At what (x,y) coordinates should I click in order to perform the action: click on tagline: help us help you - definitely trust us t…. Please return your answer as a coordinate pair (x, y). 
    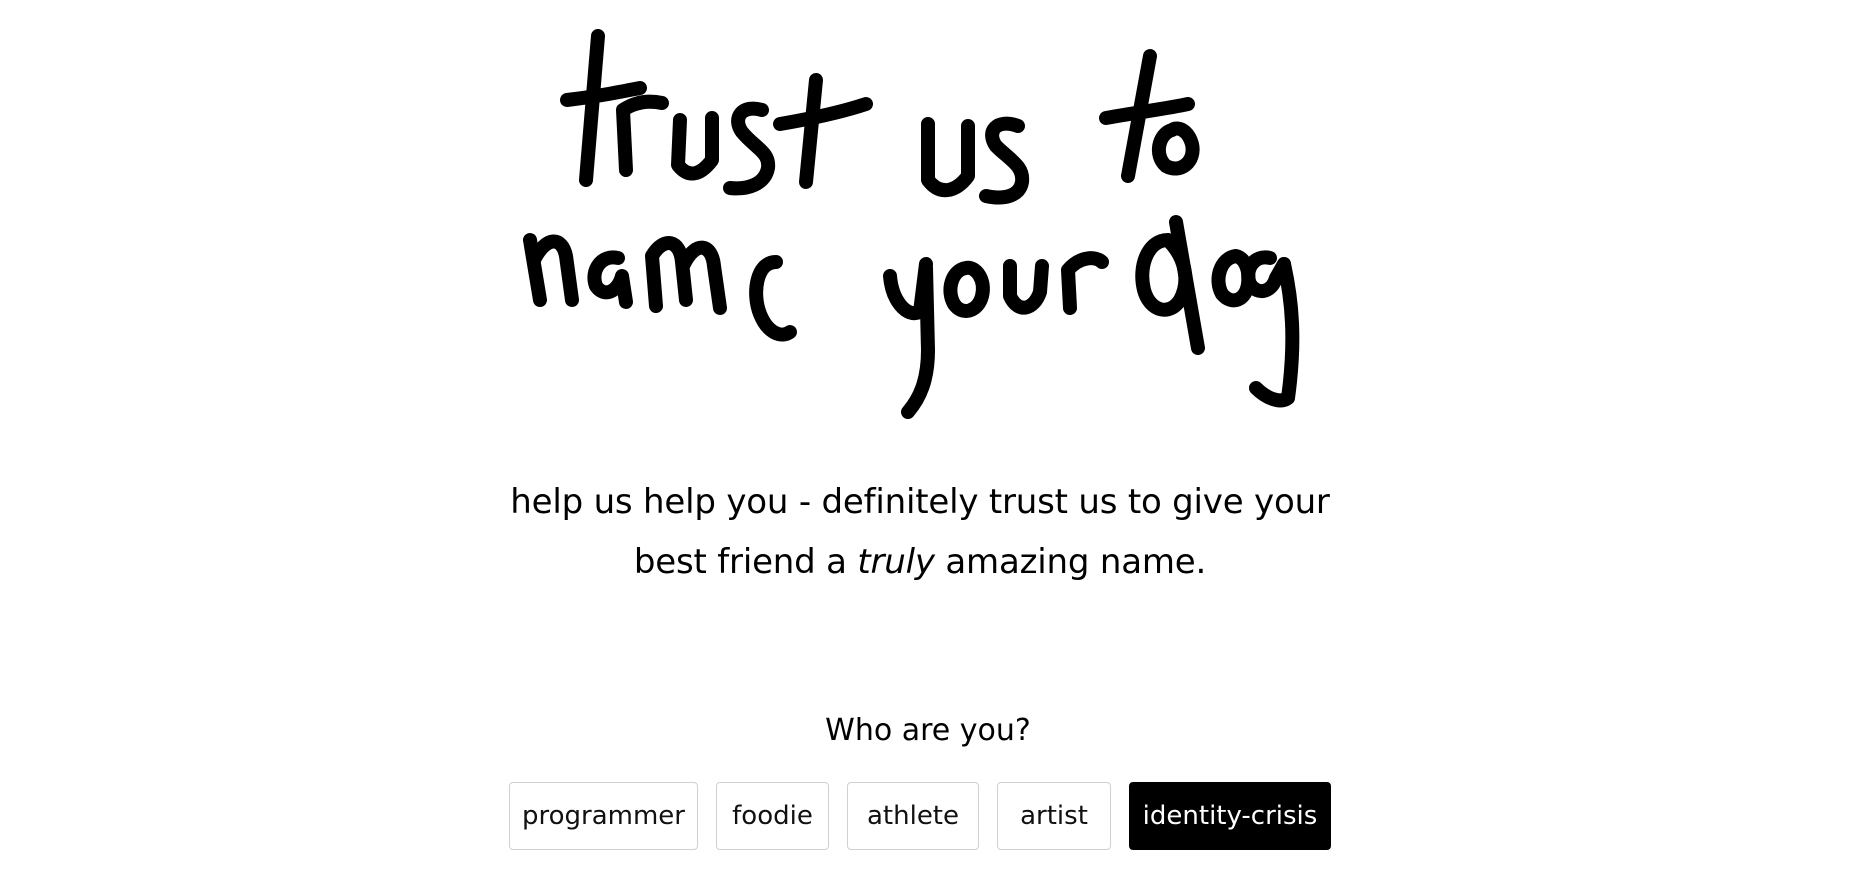
    Looking at the image, I should click on (920, 532).